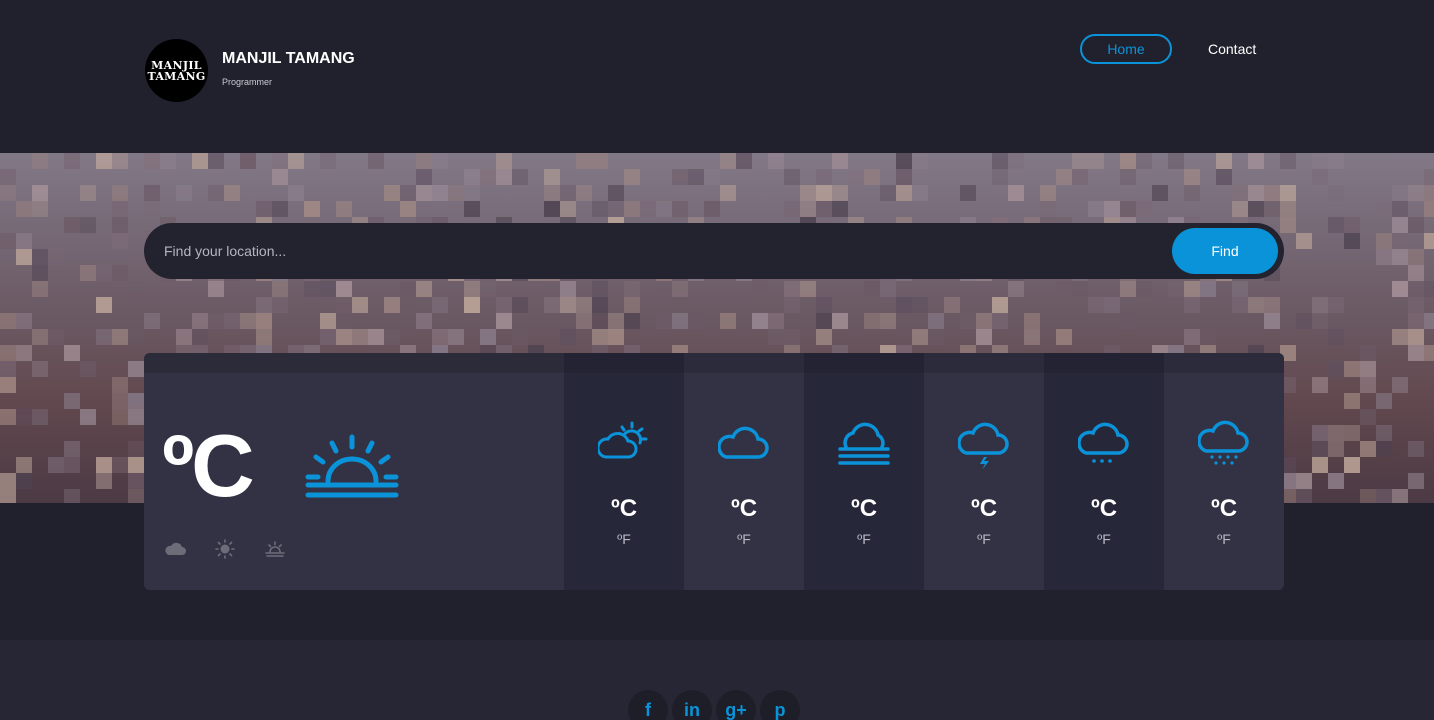 This screenshot has height=720, width=1434. Describe the element at coordinates (744, 508) in the screenshot. I see `forecast-temp-celsius: ºC` at that location.